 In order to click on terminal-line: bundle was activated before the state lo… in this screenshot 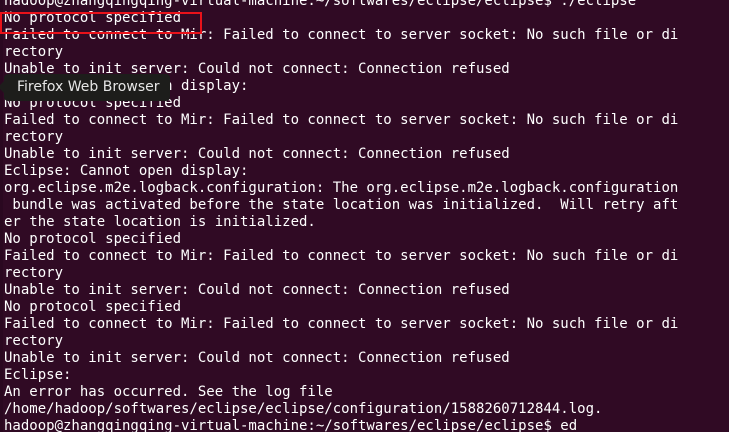, I will do `click(341, 205)`.